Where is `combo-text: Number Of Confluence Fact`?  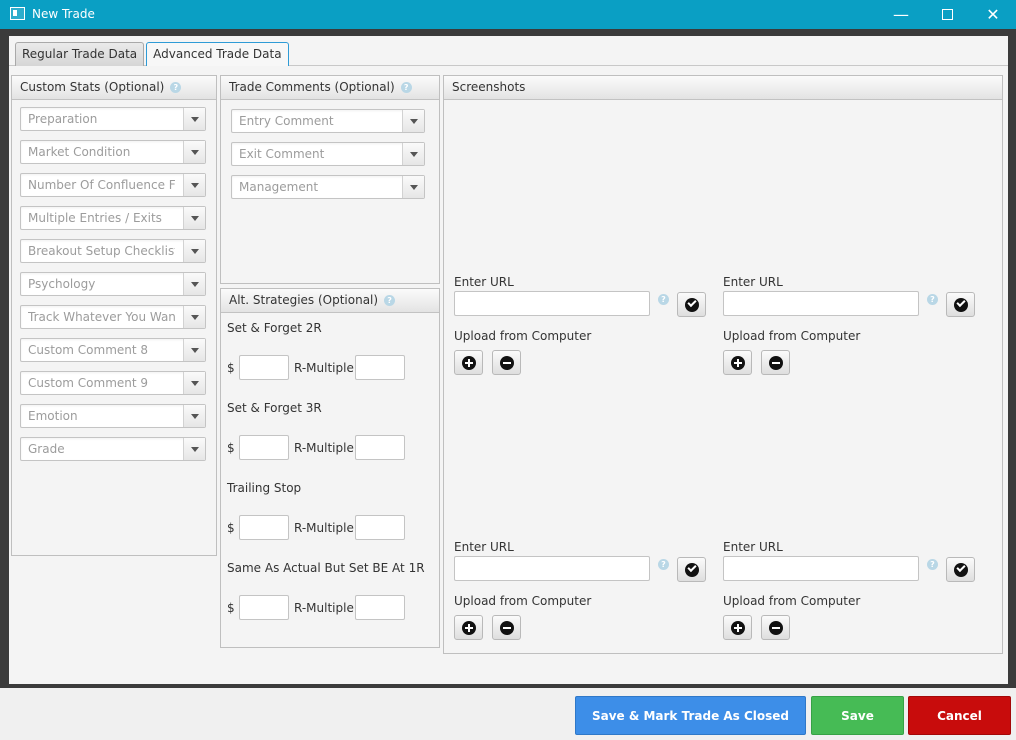
combo-text: Number Of Confluence Fact is located at coordinates (101, 185).